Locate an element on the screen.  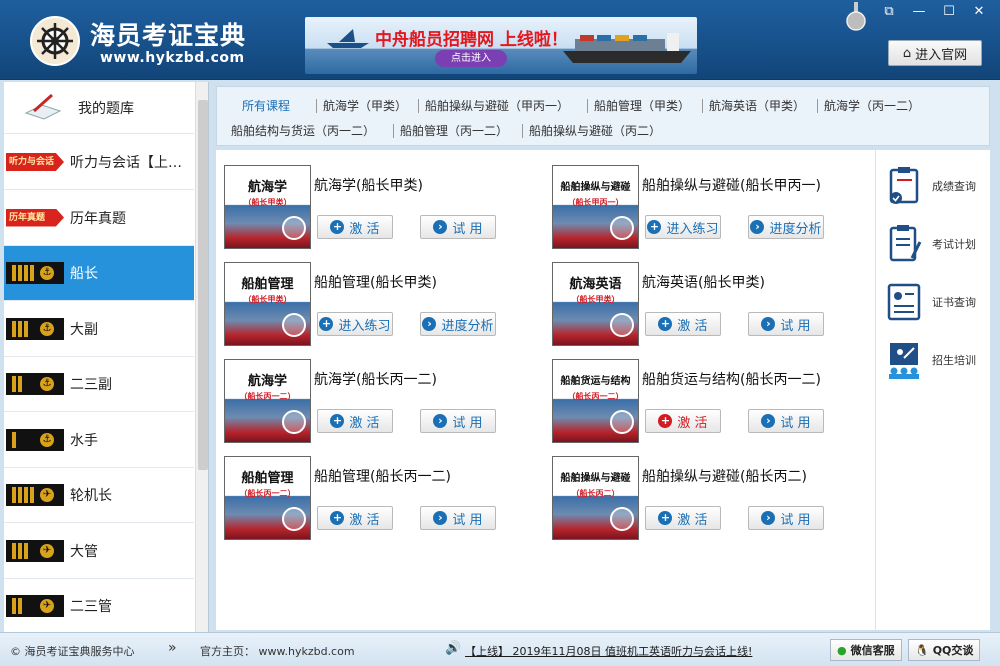
wechat-service-button: ● 微信客服 is located at coordinates (866, 650).